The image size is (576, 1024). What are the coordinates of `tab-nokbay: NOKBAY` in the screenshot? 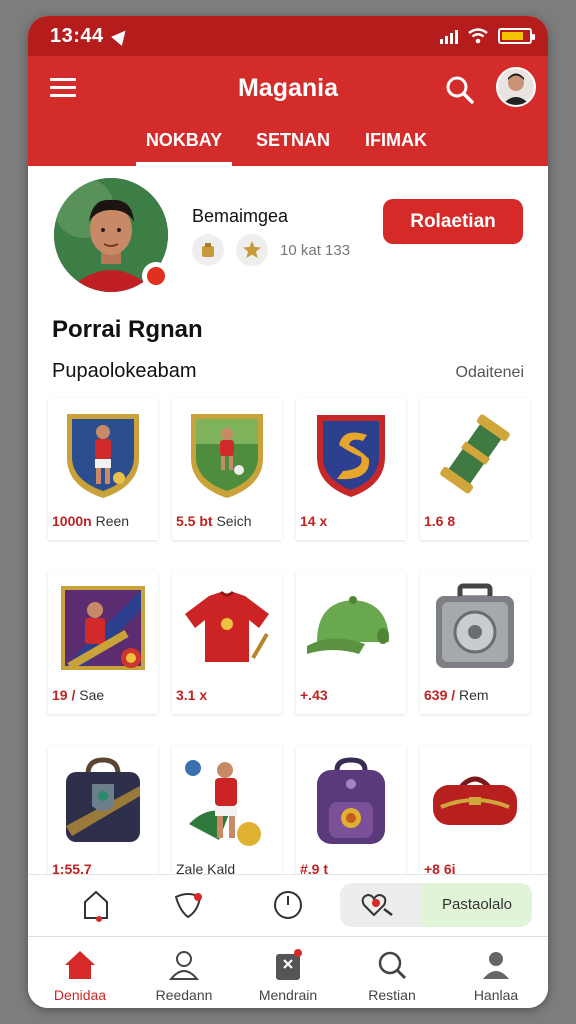 It's located at (184, 145).